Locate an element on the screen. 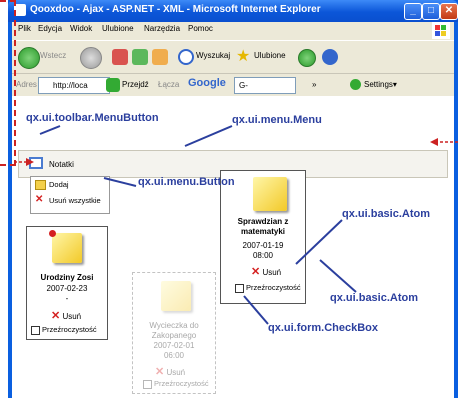 Image resolution: width=458 pixels, height=398 pixels. close-button: ✕ is located at coordinates (449, 11).